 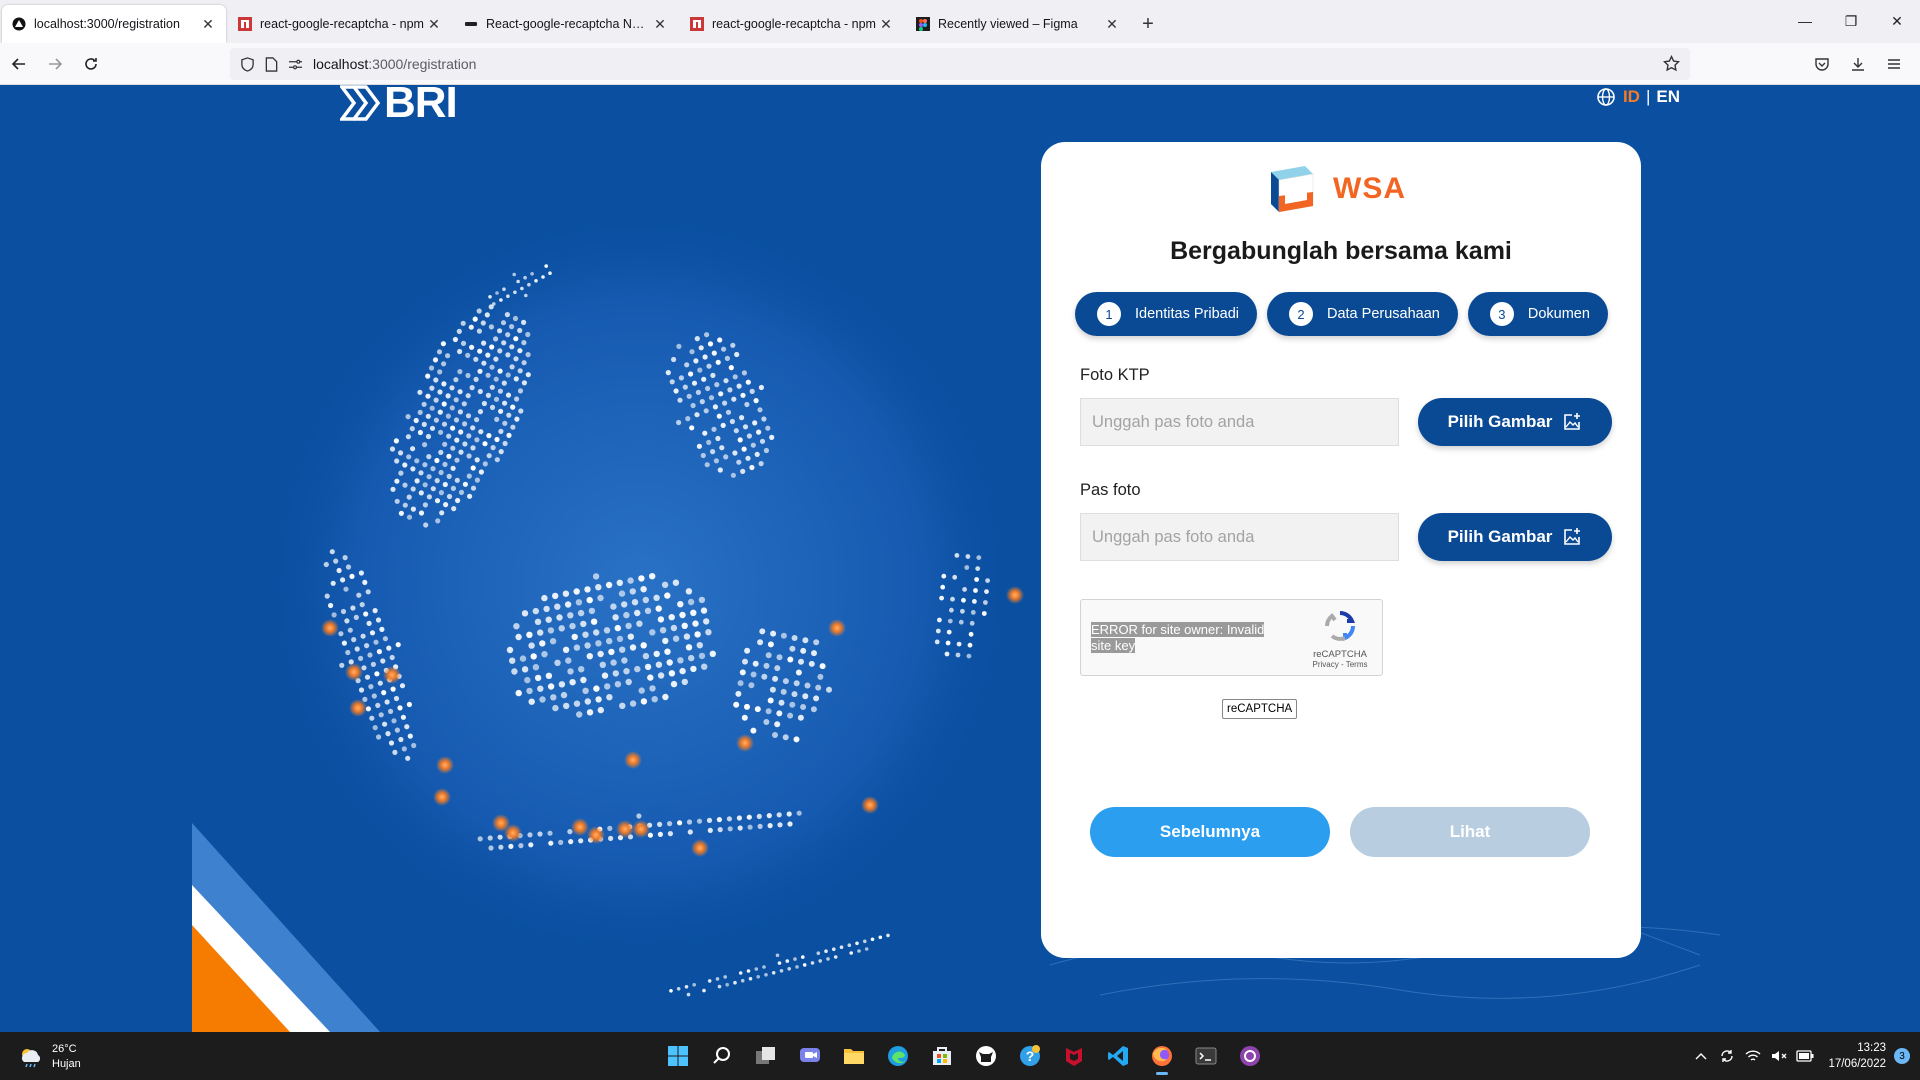 I want to click on system-clock: 13:23 17/06/2022, so click(x=1857, y=1056).